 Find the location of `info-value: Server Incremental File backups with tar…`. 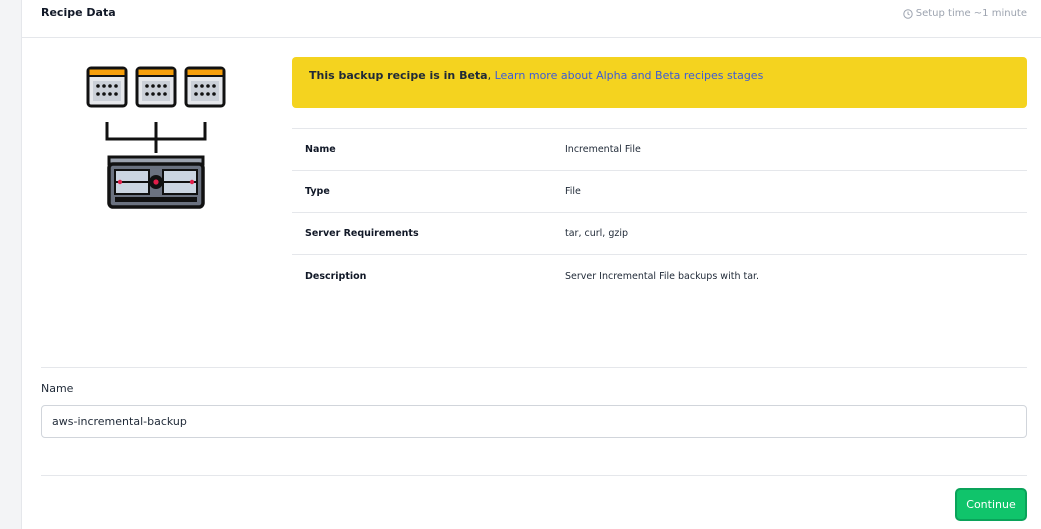

info-value: Server Incremental File backups with tar… is located at coordinates (662, 276).